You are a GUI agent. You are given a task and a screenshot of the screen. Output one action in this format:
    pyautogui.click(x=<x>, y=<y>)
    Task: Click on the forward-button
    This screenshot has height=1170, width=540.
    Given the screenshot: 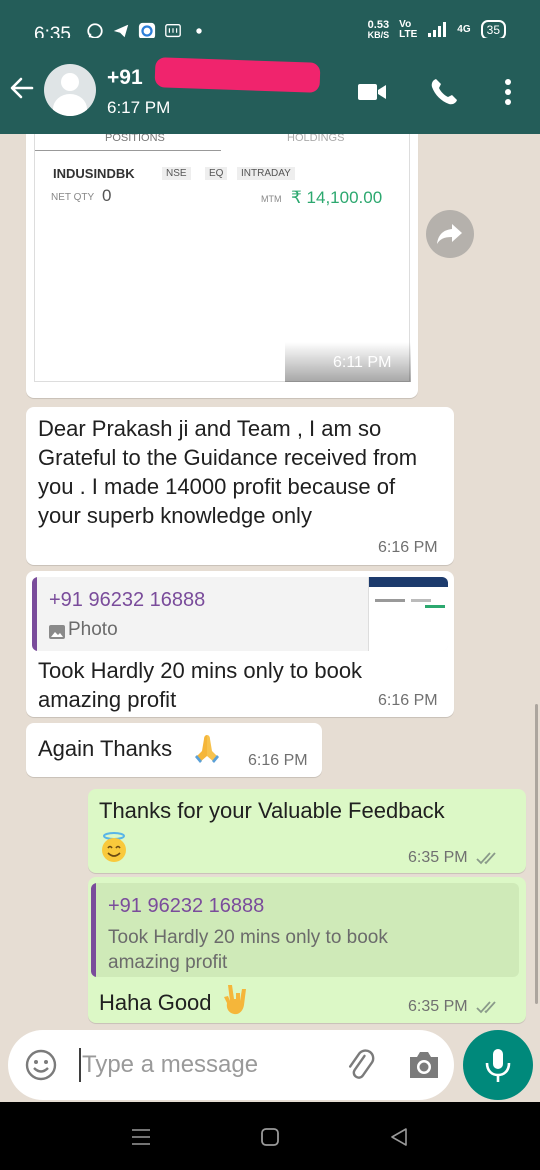 What is the action you would take?
    pyautogui.click(x=450, y=234)
    